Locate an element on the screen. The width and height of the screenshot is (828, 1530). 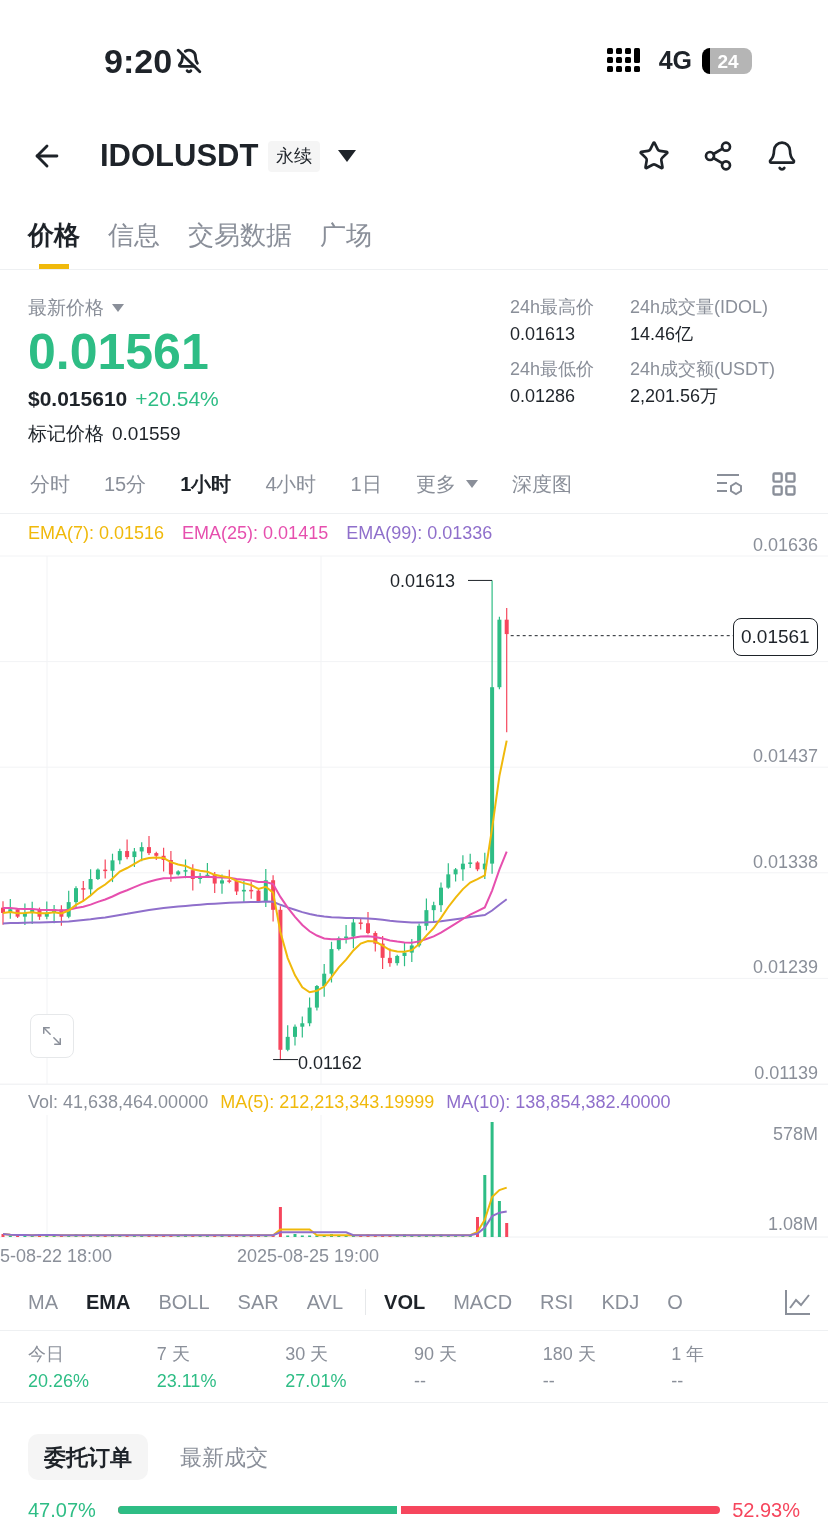
latest-price-label: 最新价格 is located at coordinates (66, 308).